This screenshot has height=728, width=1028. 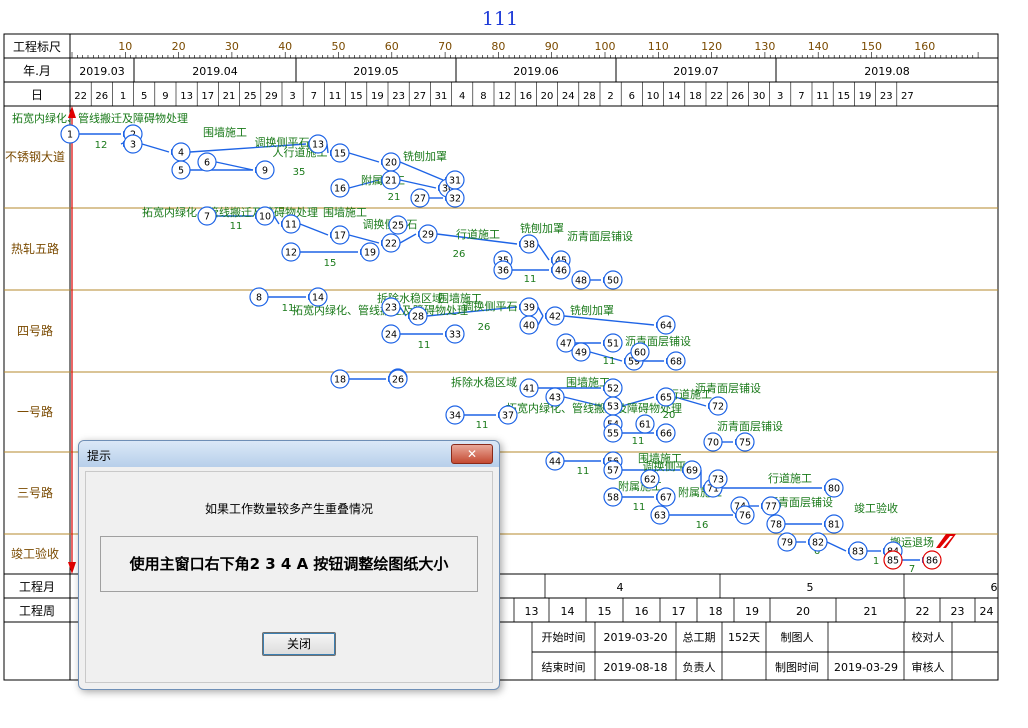 I want to click on info-cell: 制图时间, so click(x=797, y=667).